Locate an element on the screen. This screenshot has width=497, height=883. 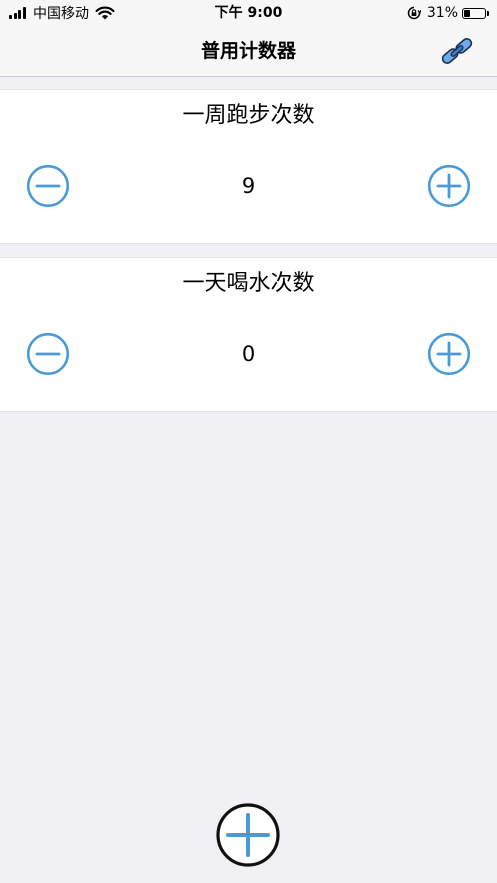
status-right: 31% is located at coordinates (448, 13).